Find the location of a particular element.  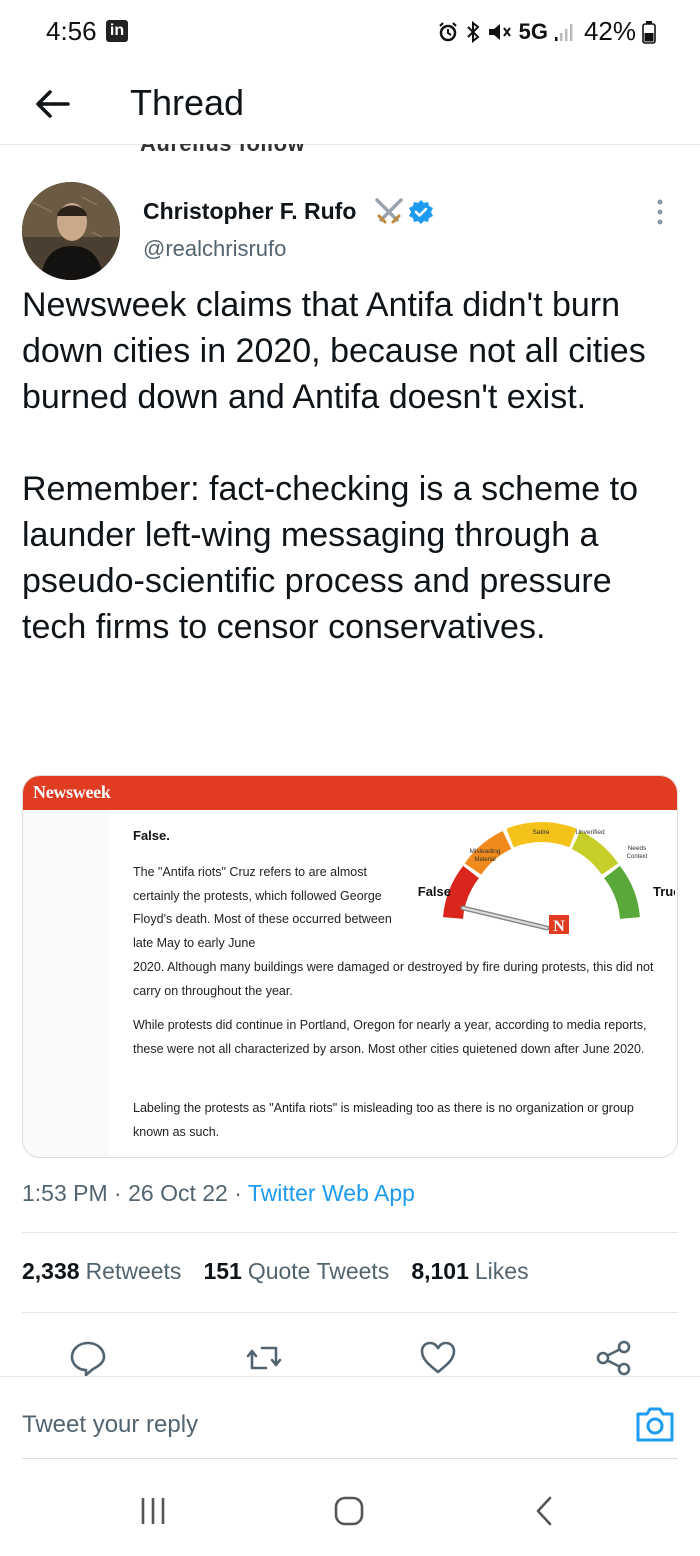

back-arrow-icon is located at coordinates (52, 104).